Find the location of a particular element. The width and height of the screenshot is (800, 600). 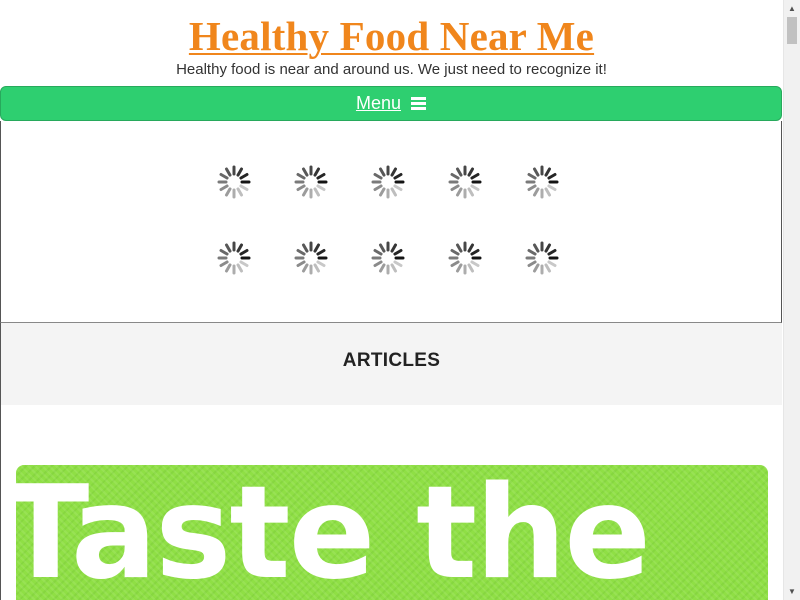

menu-toggle-button: Menu is located at coordinates (391, 103).